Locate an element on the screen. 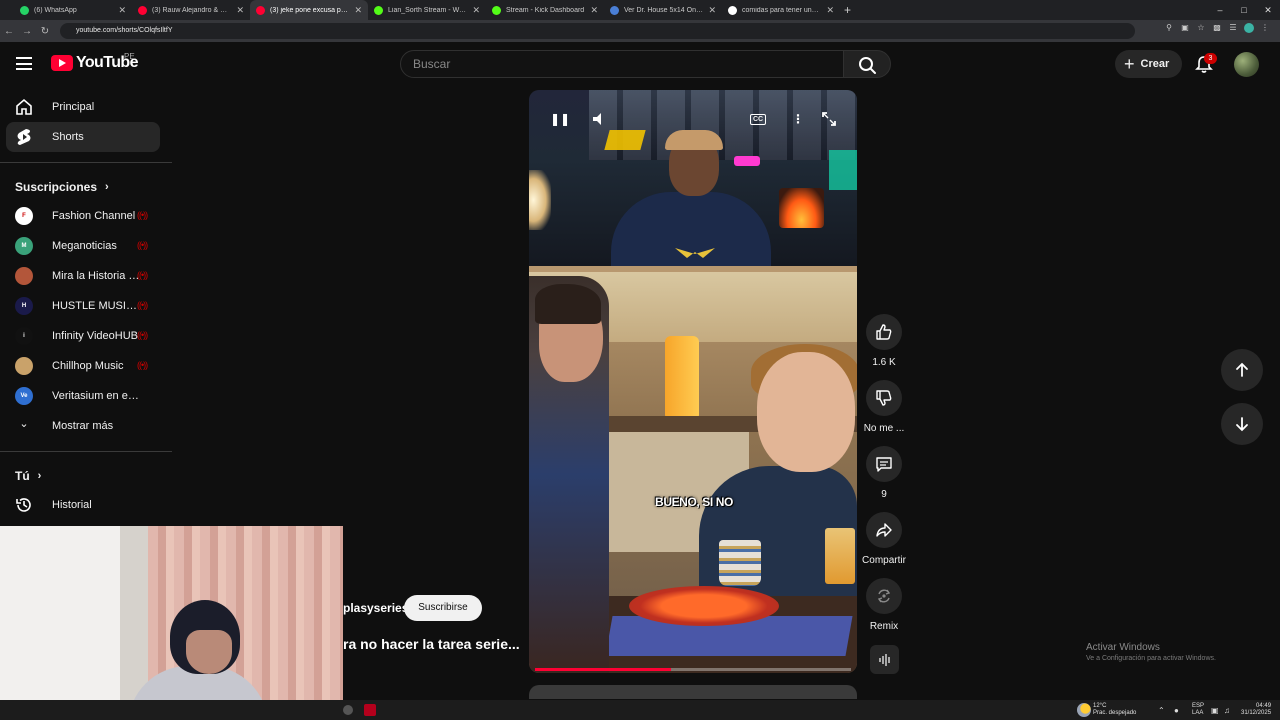 This screenshot has width=1280, height=720. sidebar-item-historial: Historial is located at coordinates (86, 505).